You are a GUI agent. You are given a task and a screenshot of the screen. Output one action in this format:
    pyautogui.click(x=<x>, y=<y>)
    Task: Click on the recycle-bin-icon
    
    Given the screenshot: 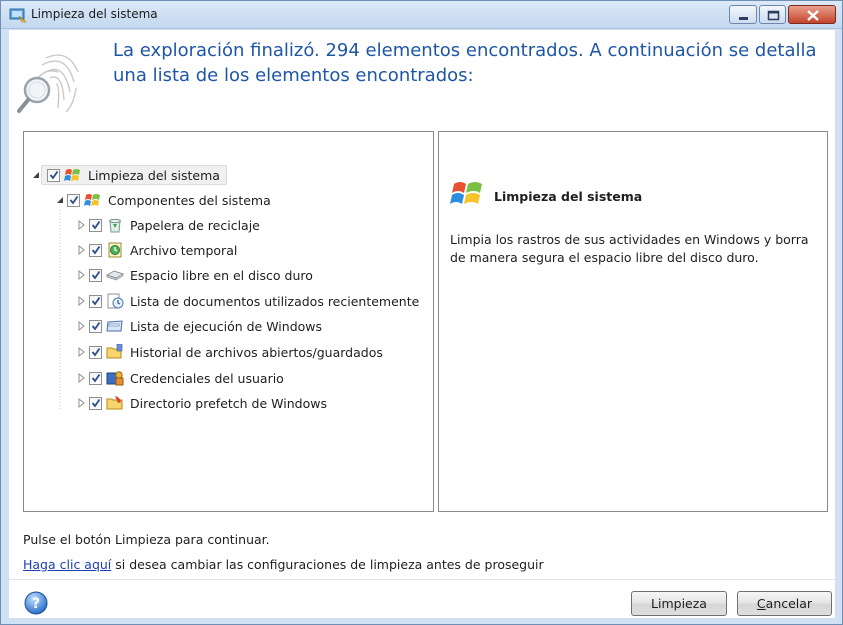 What is the action you would take?
    pyautogui.click(x=115, y=225)
    